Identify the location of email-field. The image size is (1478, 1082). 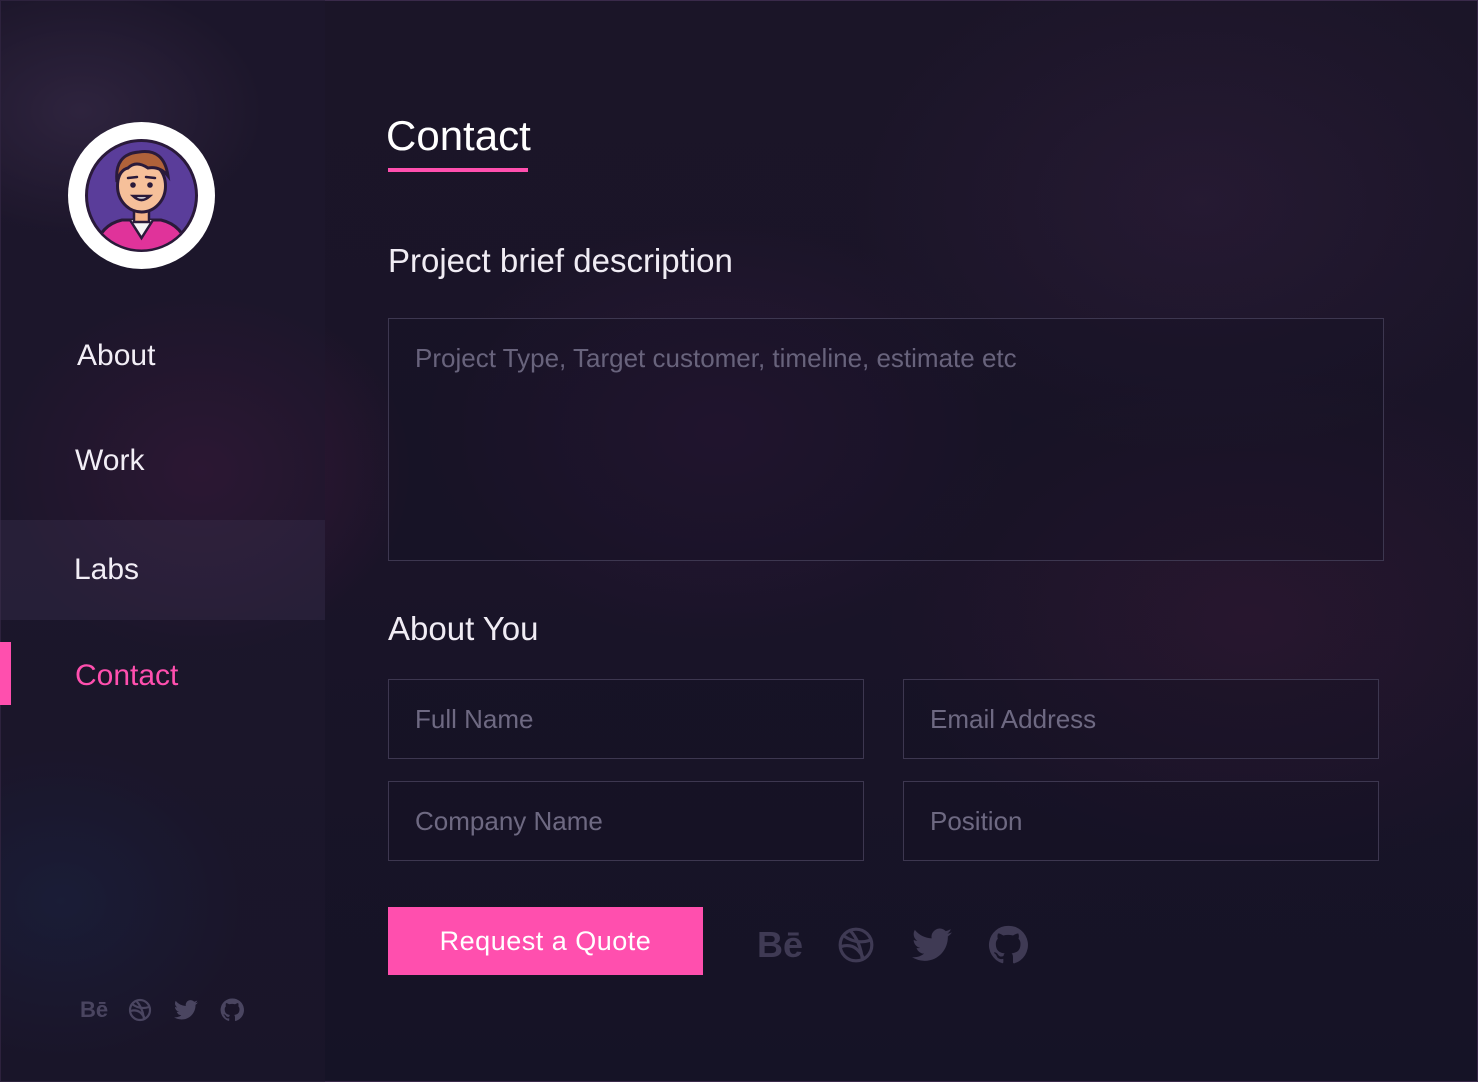
(1141, 719).